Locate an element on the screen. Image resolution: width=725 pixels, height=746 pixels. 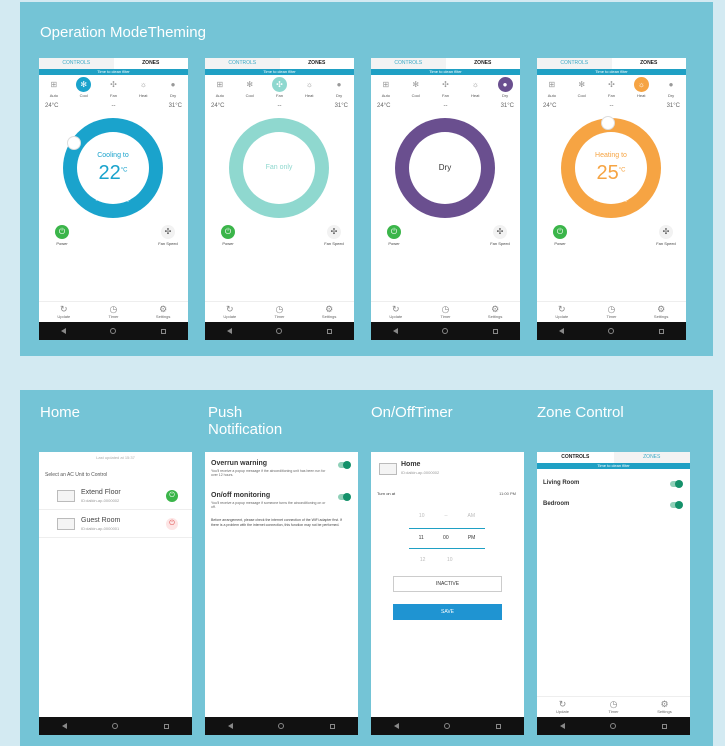
temperature-dial: Dry is located at coordinates (445, 168).